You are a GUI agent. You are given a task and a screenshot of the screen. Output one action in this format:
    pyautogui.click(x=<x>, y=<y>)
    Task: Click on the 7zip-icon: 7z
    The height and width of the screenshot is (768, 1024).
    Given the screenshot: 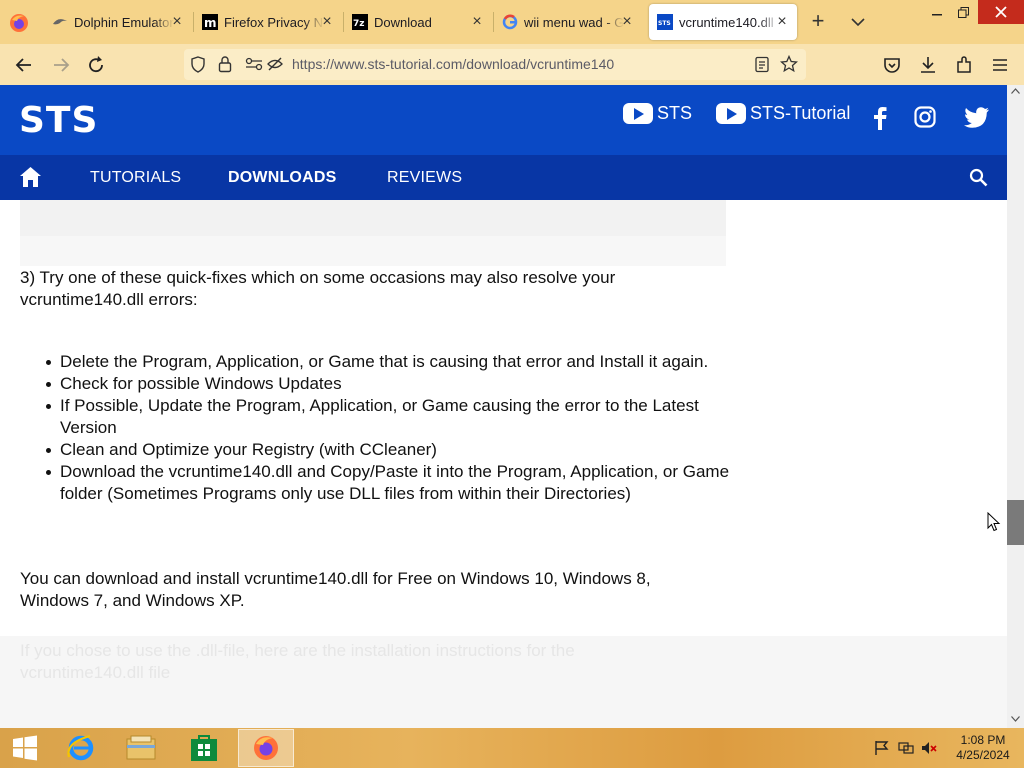 What is the action you would take?
    pyautogui.click(x=360, y=22)
    